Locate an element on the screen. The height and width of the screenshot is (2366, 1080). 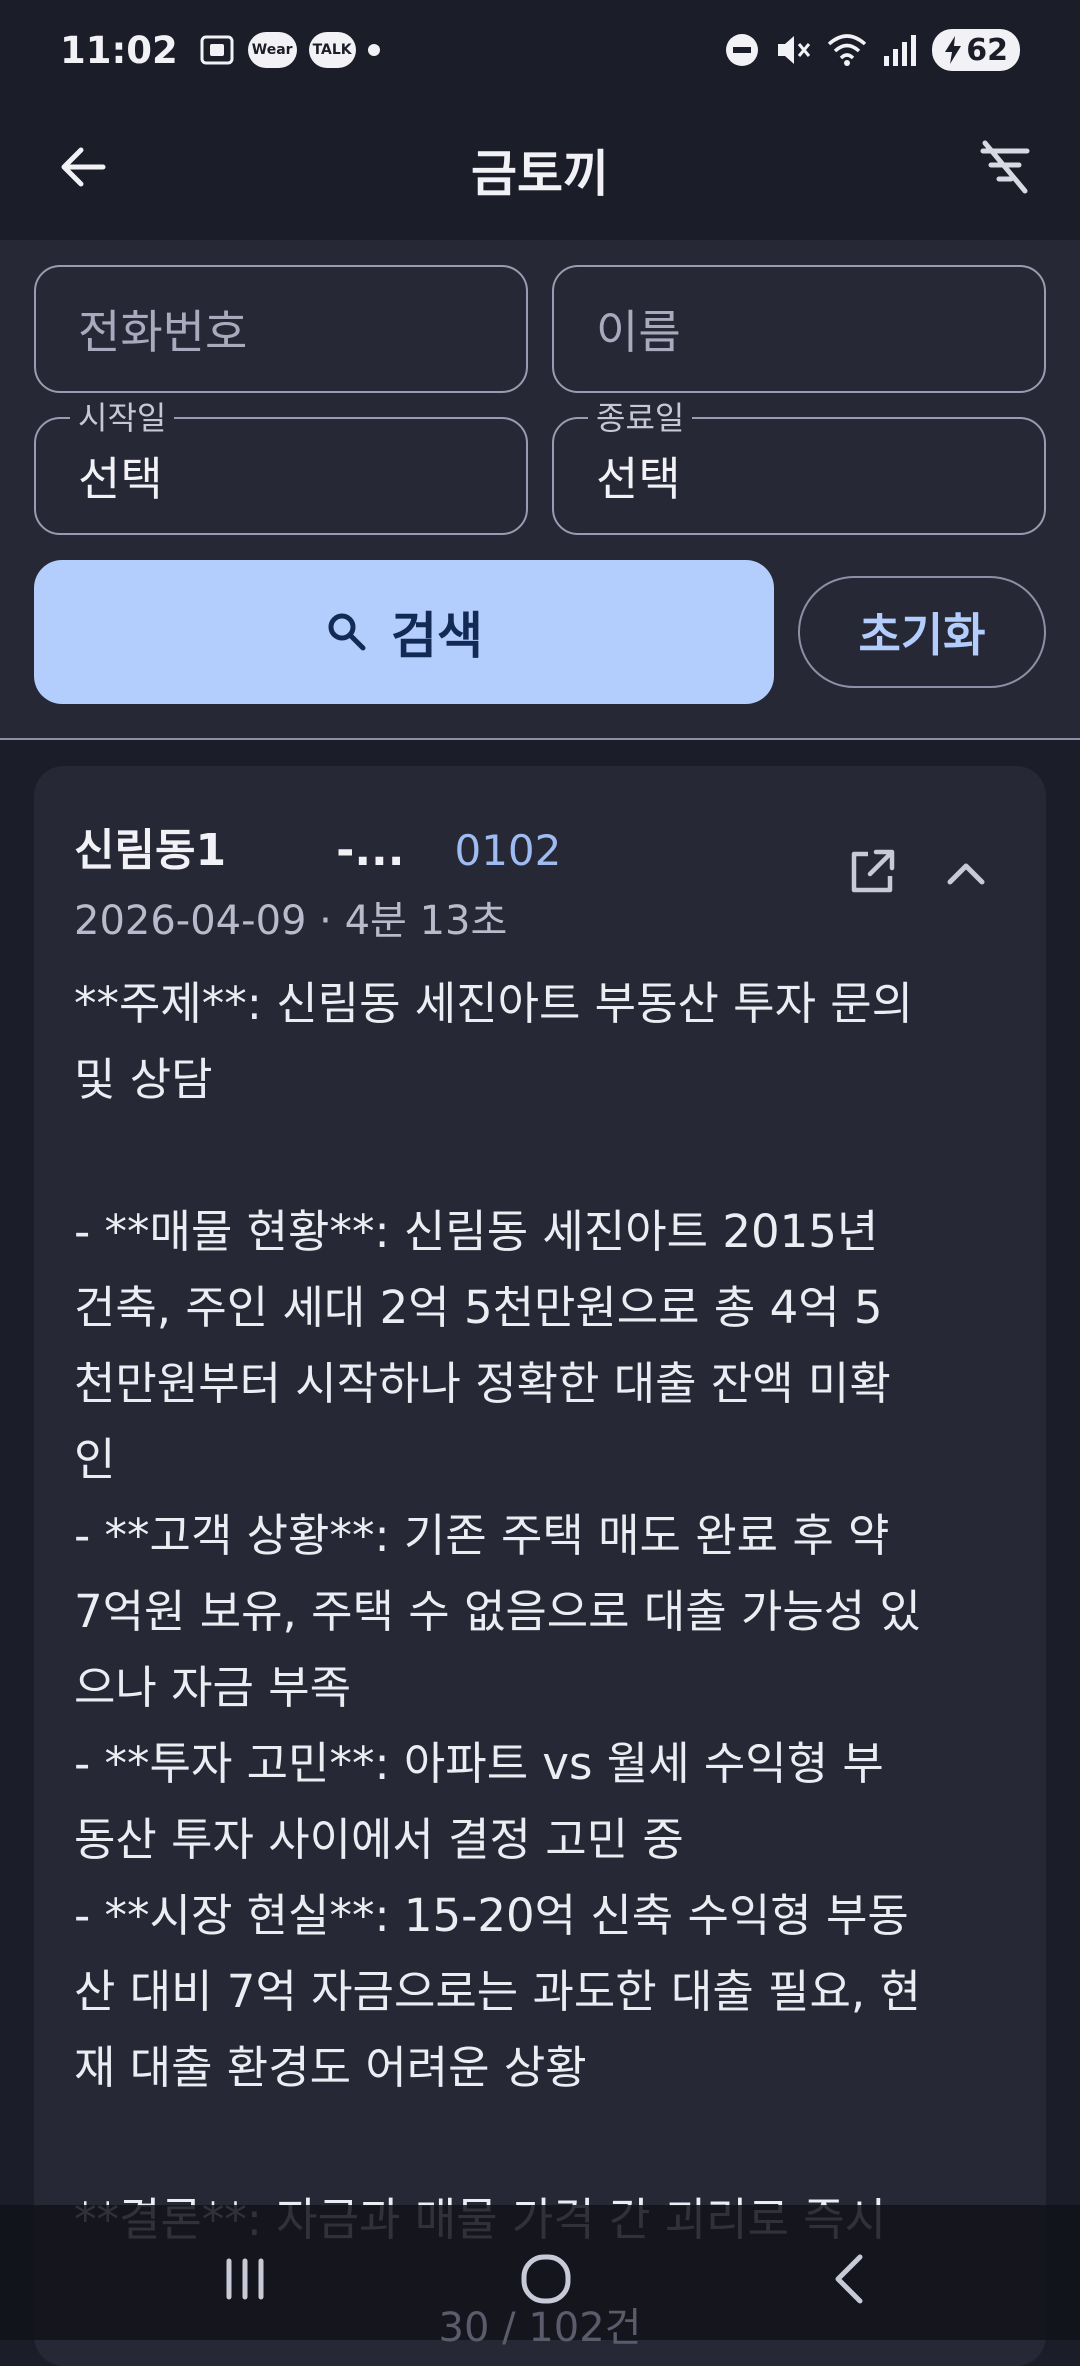
end-date-field: 종료일 선택 is located at coordinates (799, 464).